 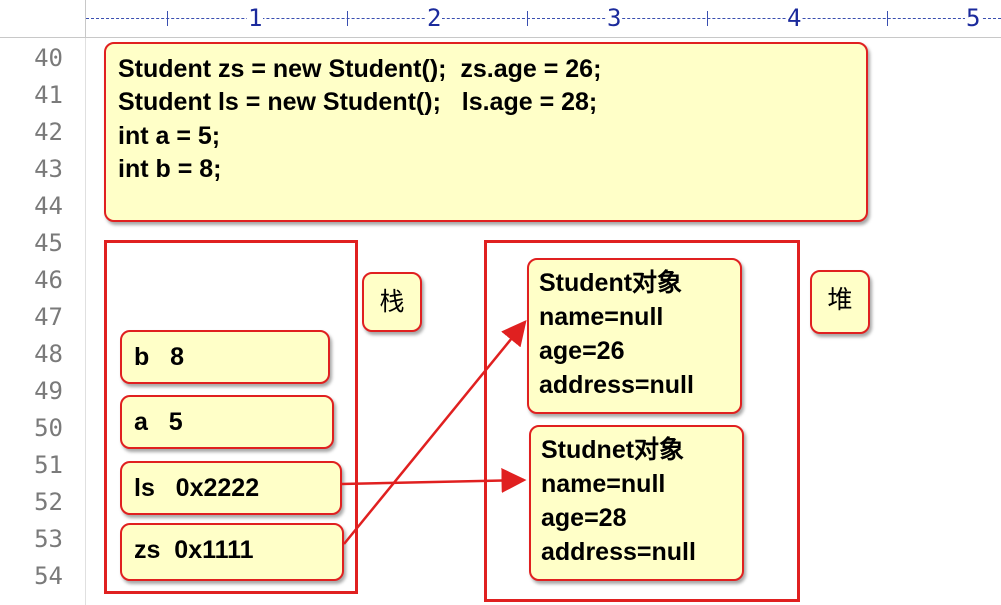 I want to click on heap-object-2: Studnet对象 name=null age=28 address=null, so click(x=636, y=503).